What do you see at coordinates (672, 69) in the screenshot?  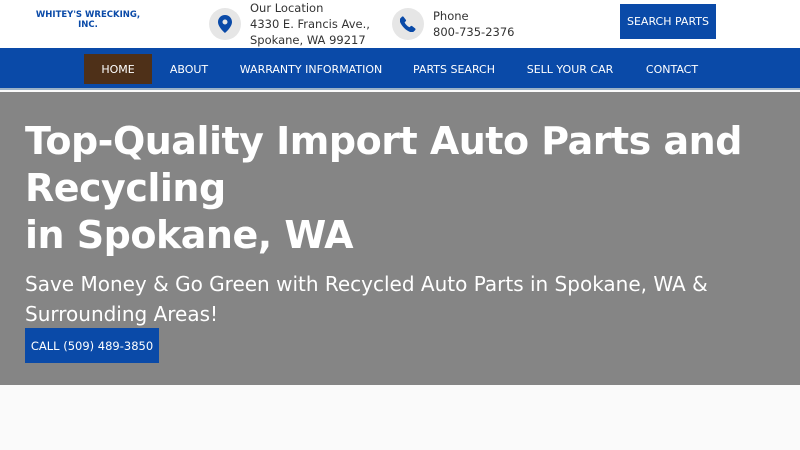 I see `nav-item-contact: CONTACT` at bounding box center [672, 69].